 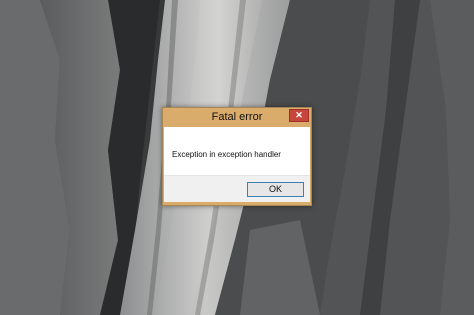 What do you see at coordinates (237, 188) in the screenshot?
I see `dialog-button-bar: OK` at bounding box center [237, 188].